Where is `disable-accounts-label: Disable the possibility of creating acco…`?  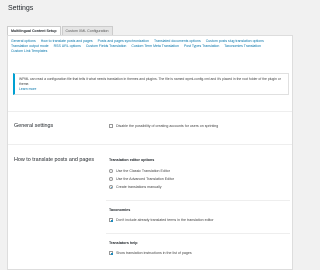 disable-accounts-label: Disable the possibility of creating acco… is located at coordinates (167, 126).